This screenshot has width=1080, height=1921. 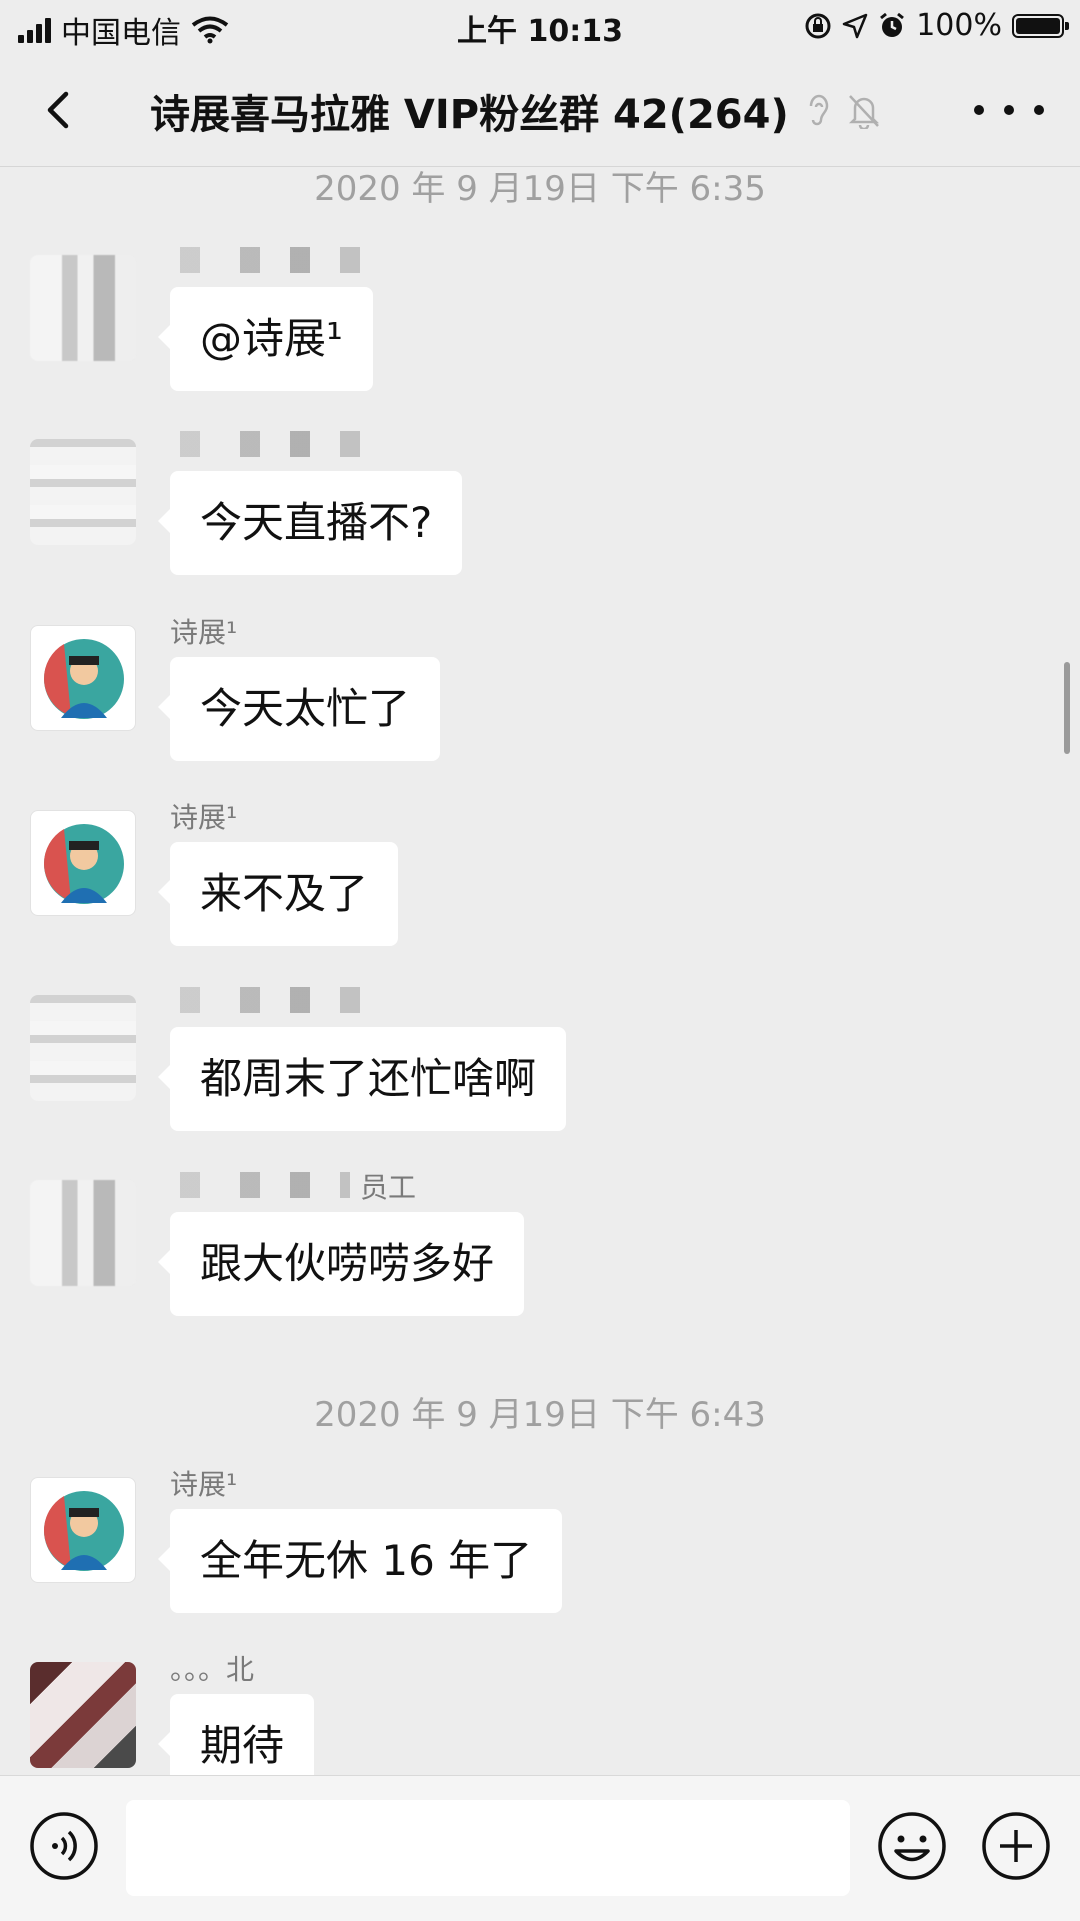 I want to click on battery-icon, so click(x=1040, y=25).